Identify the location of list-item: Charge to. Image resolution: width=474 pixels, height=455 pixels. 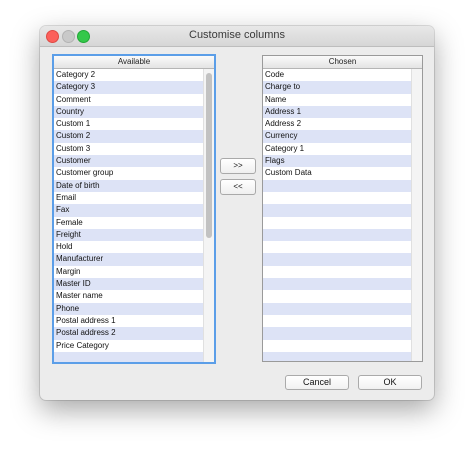
(337, 87).